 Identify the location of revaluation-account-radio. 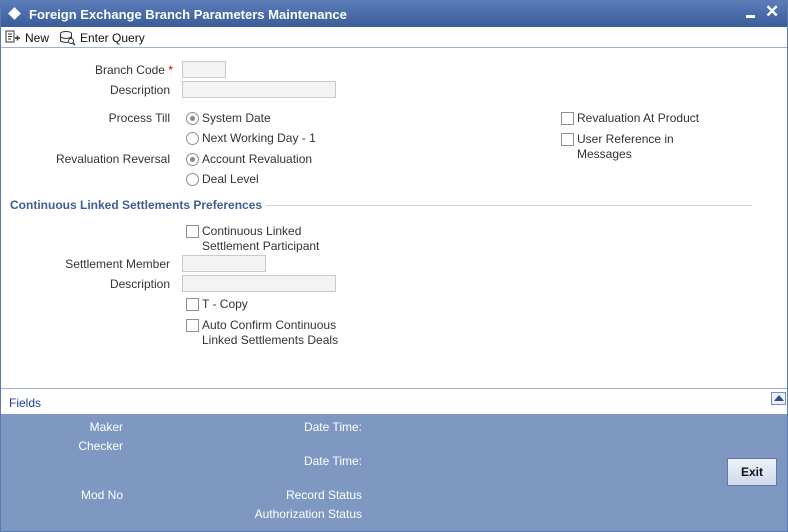
(192, 159).